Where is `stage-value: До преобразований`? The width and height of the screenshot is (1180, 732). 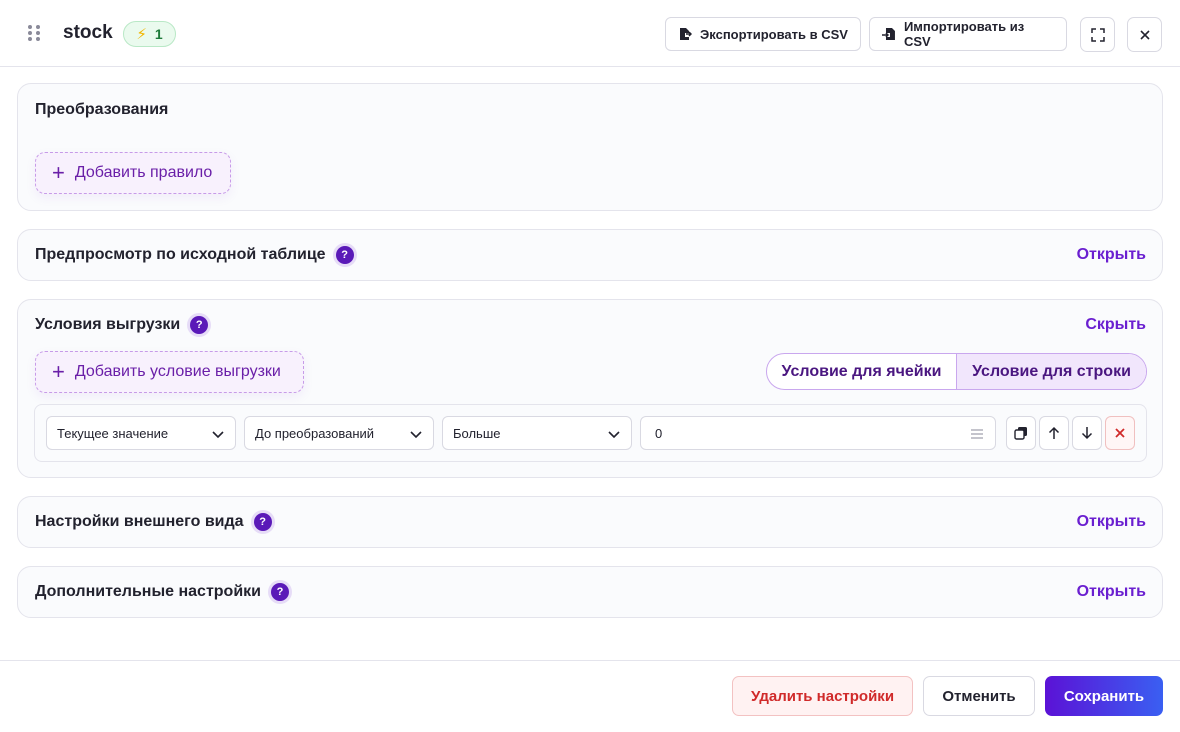
stage-value: До преобразований is located at coordinates (315, 433).